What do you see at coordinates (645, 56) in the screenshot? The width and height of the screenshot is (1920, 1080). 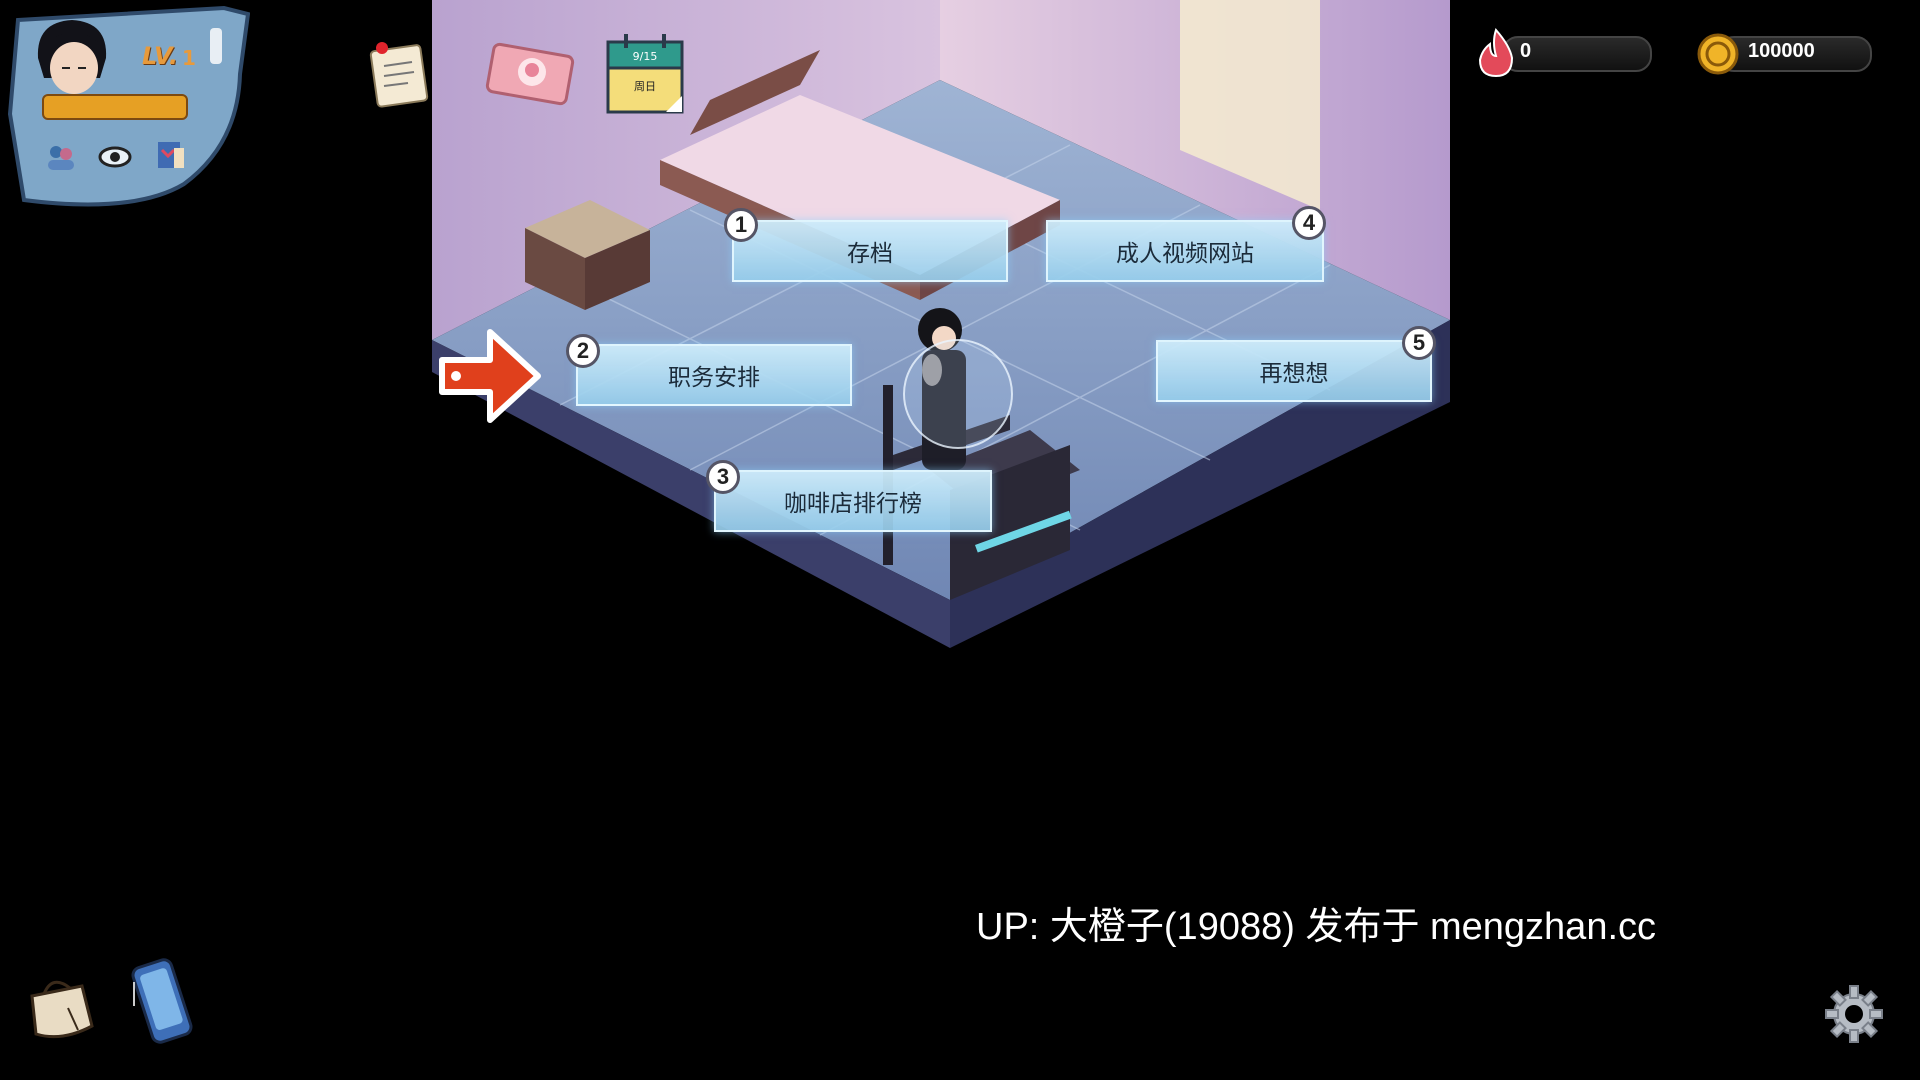 I see `calendar-date: 9/15` at bounding box center [645, 56].